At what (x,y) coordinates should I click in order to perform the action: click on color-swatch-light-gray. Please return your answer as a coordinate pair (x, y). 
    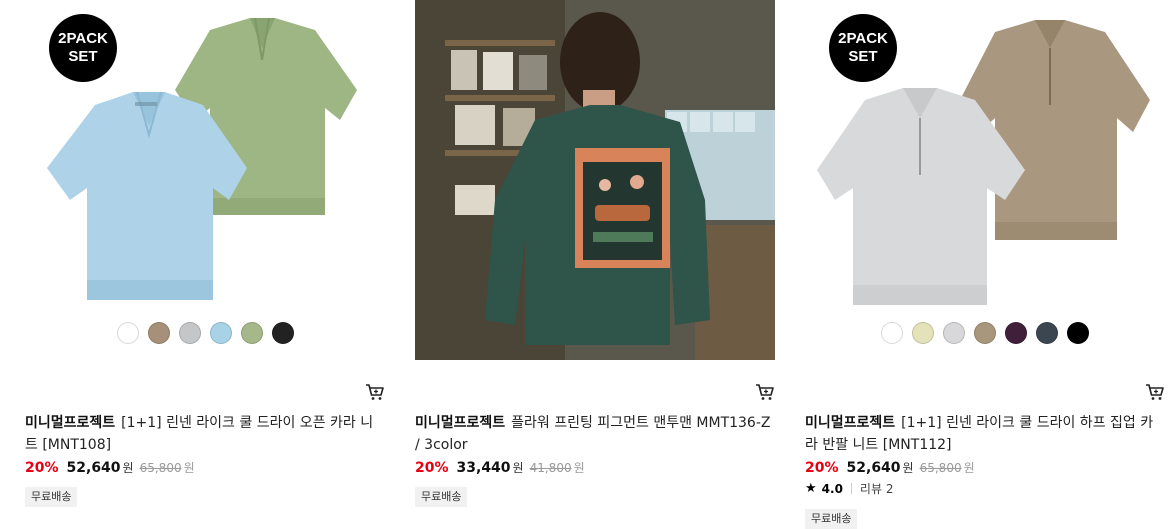
    Looking at the image, I should click on (954, 333).